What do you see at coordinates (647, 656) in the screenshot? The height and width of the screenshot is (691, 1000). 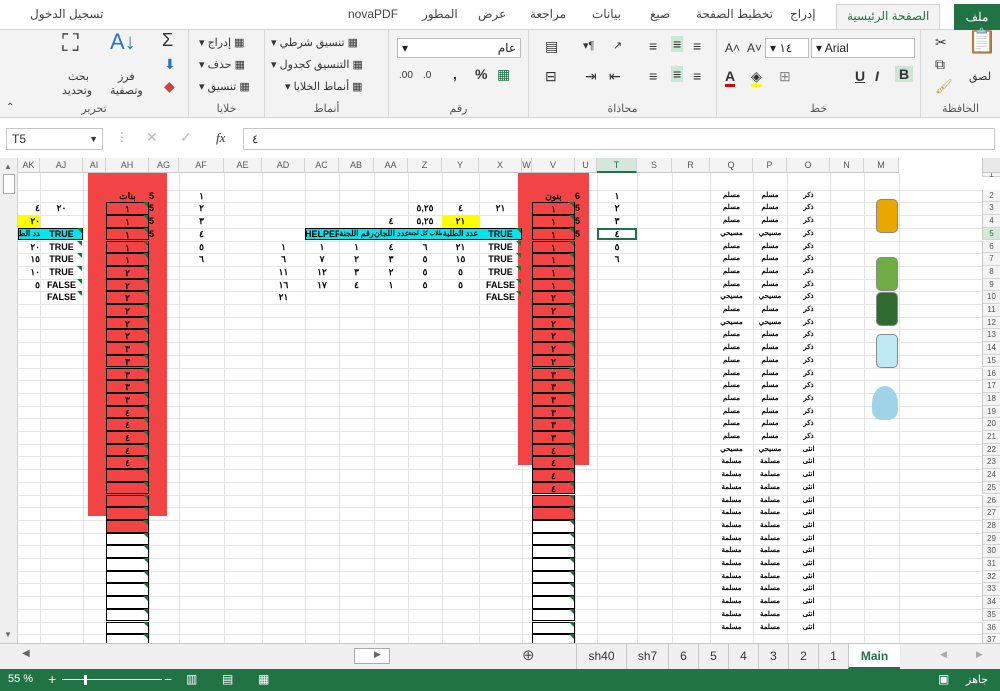 I see `sheet-tab-sh7: sh7` at bounding box center [647, 656].